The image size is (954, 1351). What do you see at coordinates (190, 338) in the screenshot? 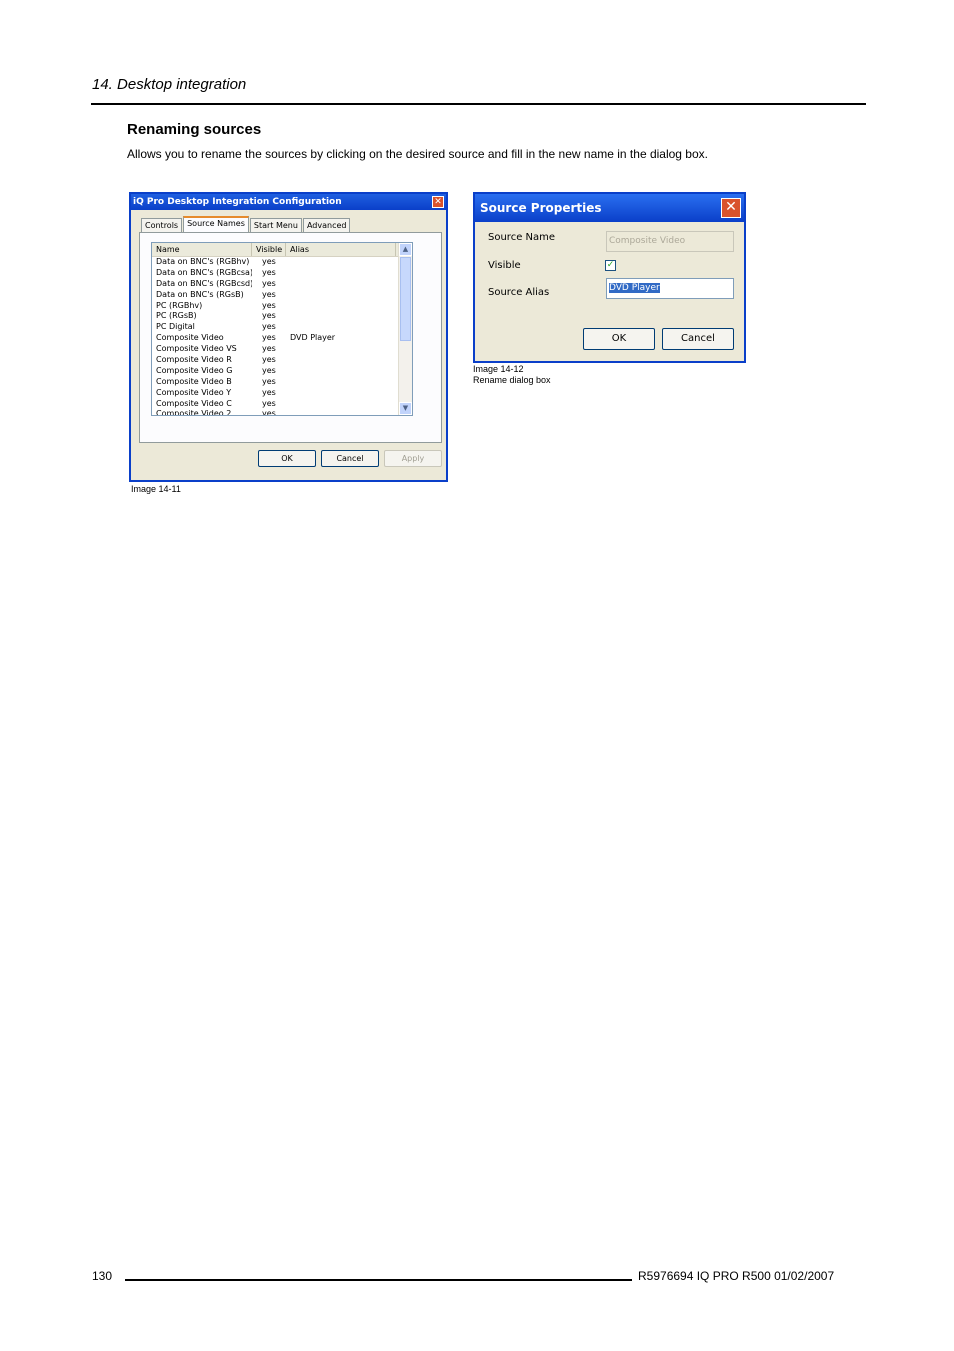
I see `row-name-cell: Composite Video` at bounding box center [190, 338].